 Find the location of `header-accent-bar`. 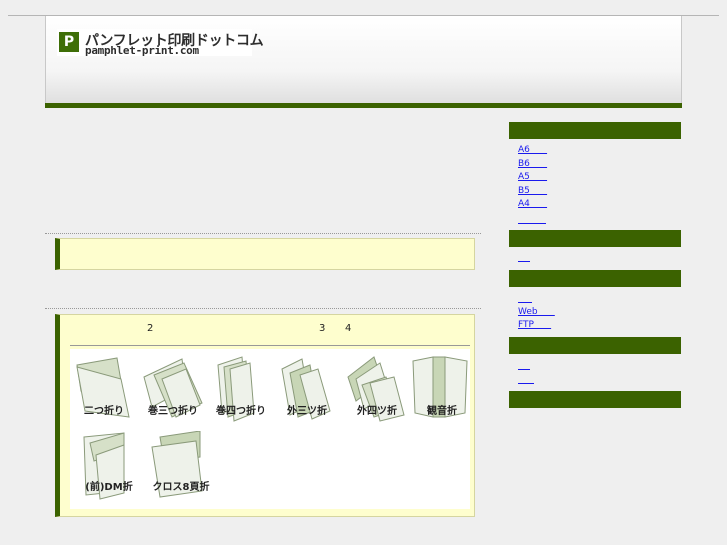

header-accent-bar is located at coordinates (363, 105).